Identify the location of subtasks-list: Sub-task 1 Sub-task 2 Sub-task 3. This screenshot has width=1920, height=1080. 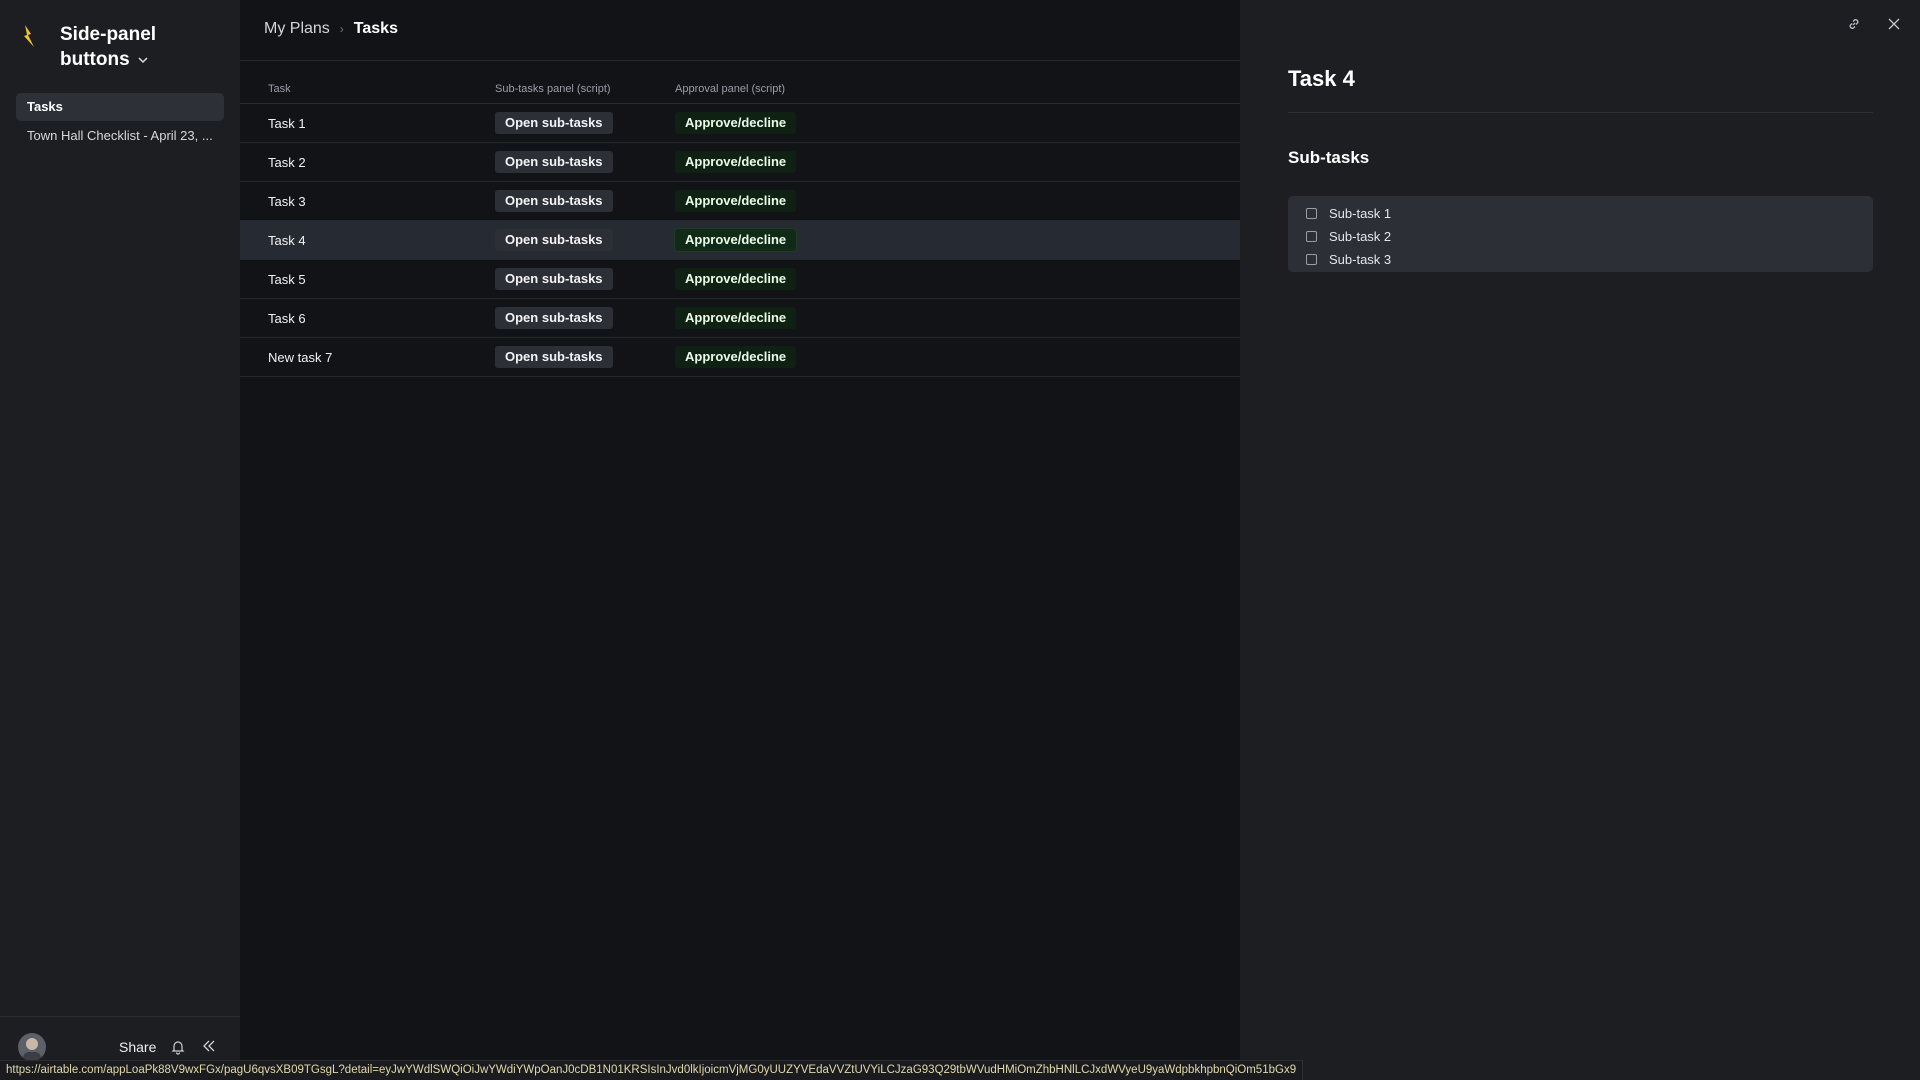
(1580, 234).